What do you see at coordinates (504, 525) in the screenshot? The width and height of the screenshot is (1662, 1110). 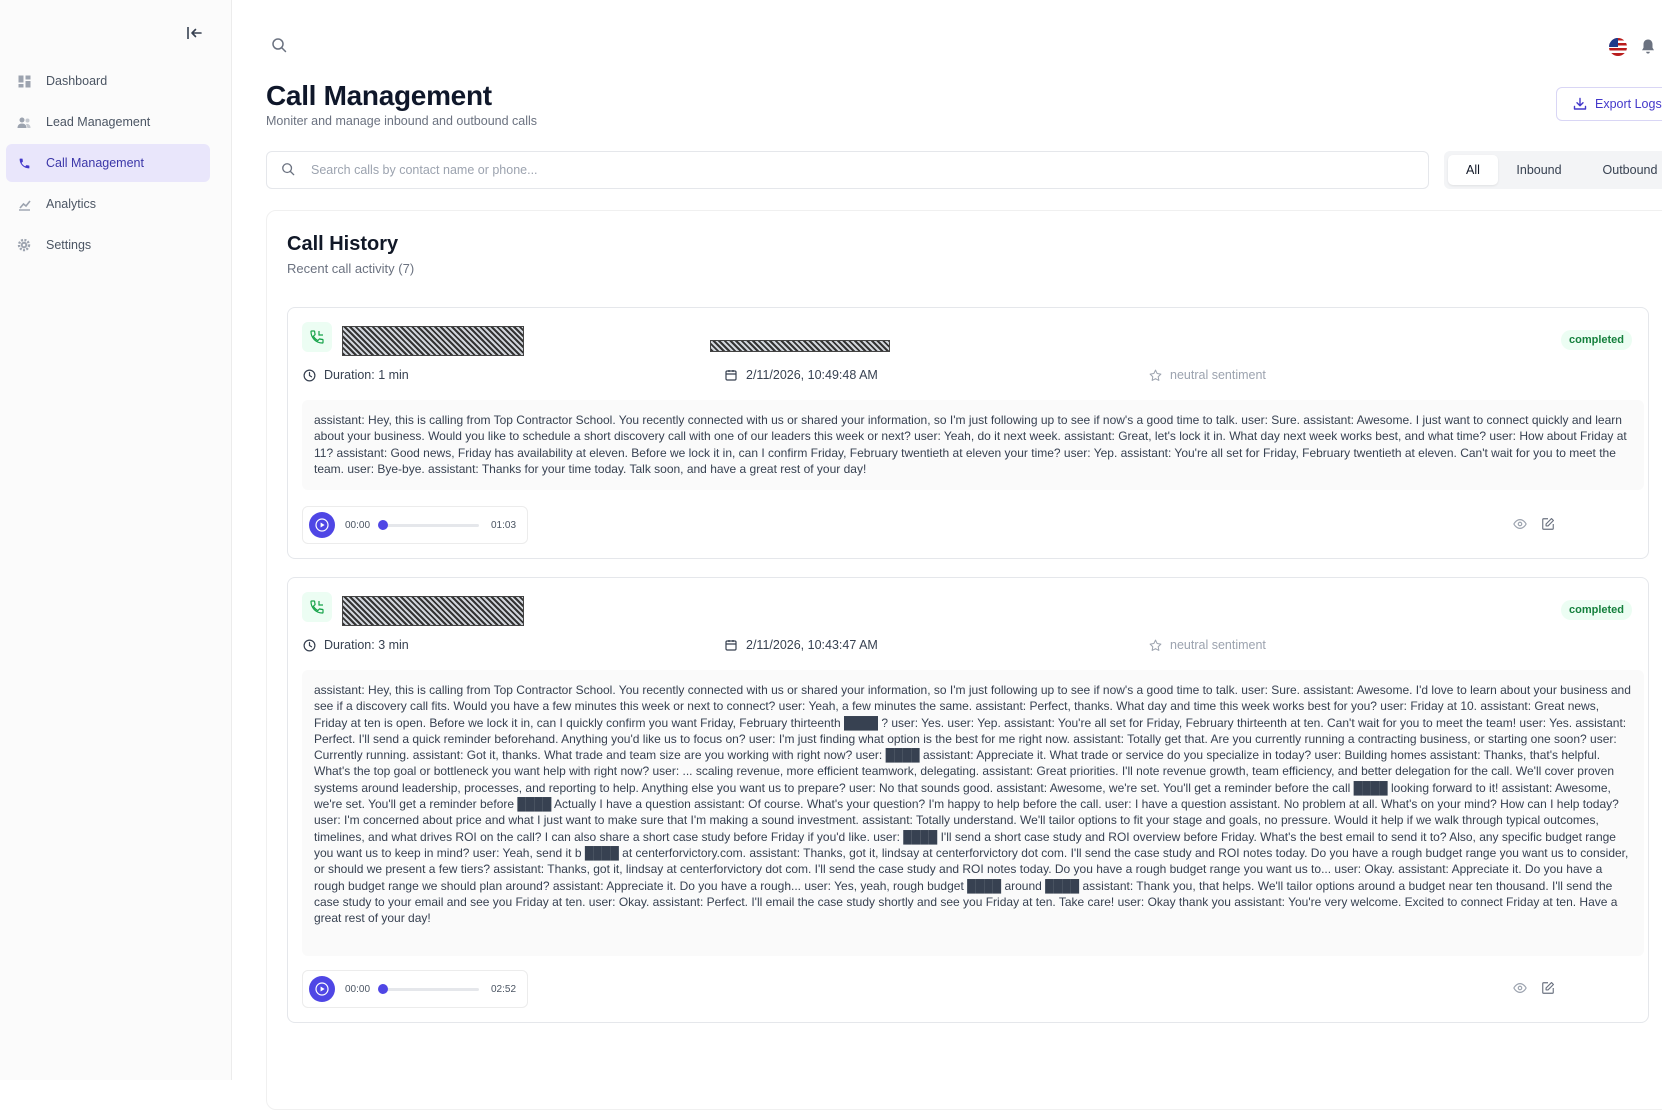 I see `total-time: 01:03` at bounding box center [504, 525].